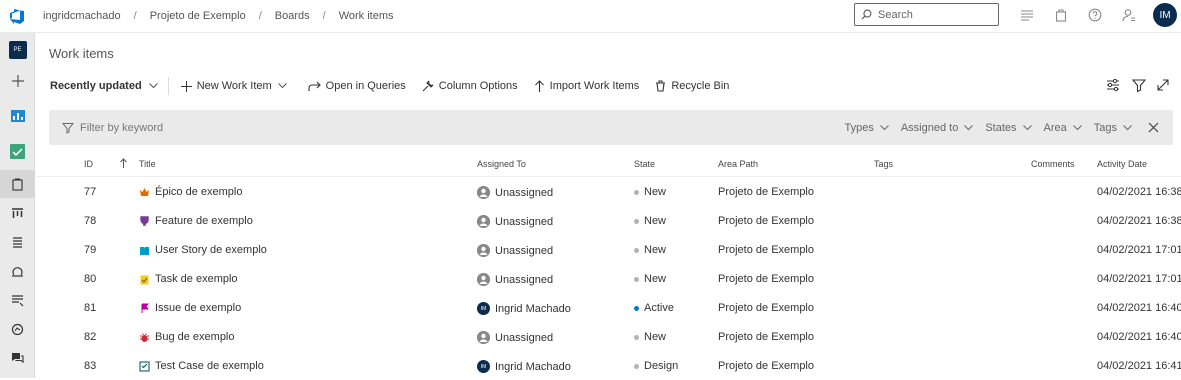  I want to click on close-filter-icon, so click(1153, 127).